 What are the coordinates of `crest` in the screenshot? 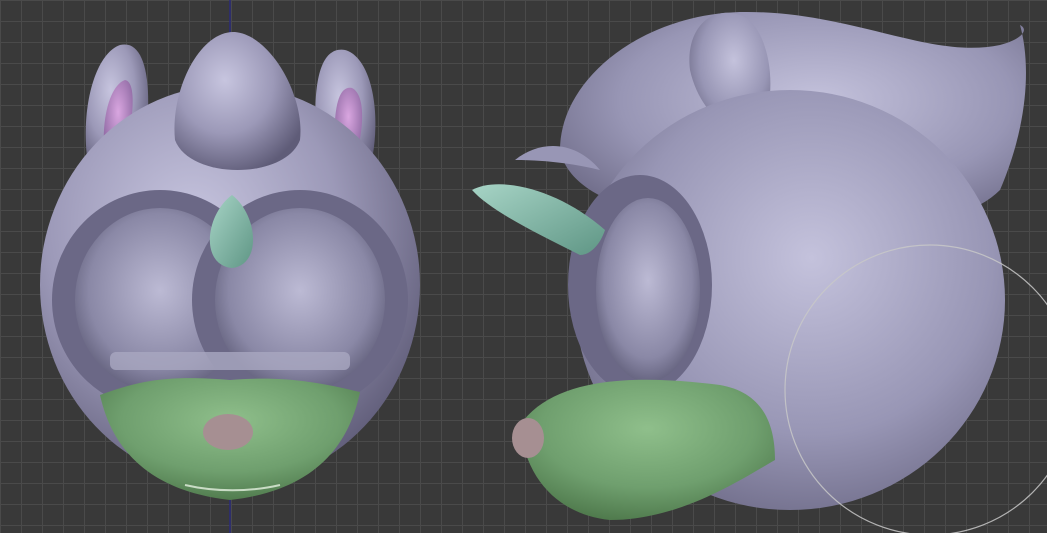 It's located at (237, 100).